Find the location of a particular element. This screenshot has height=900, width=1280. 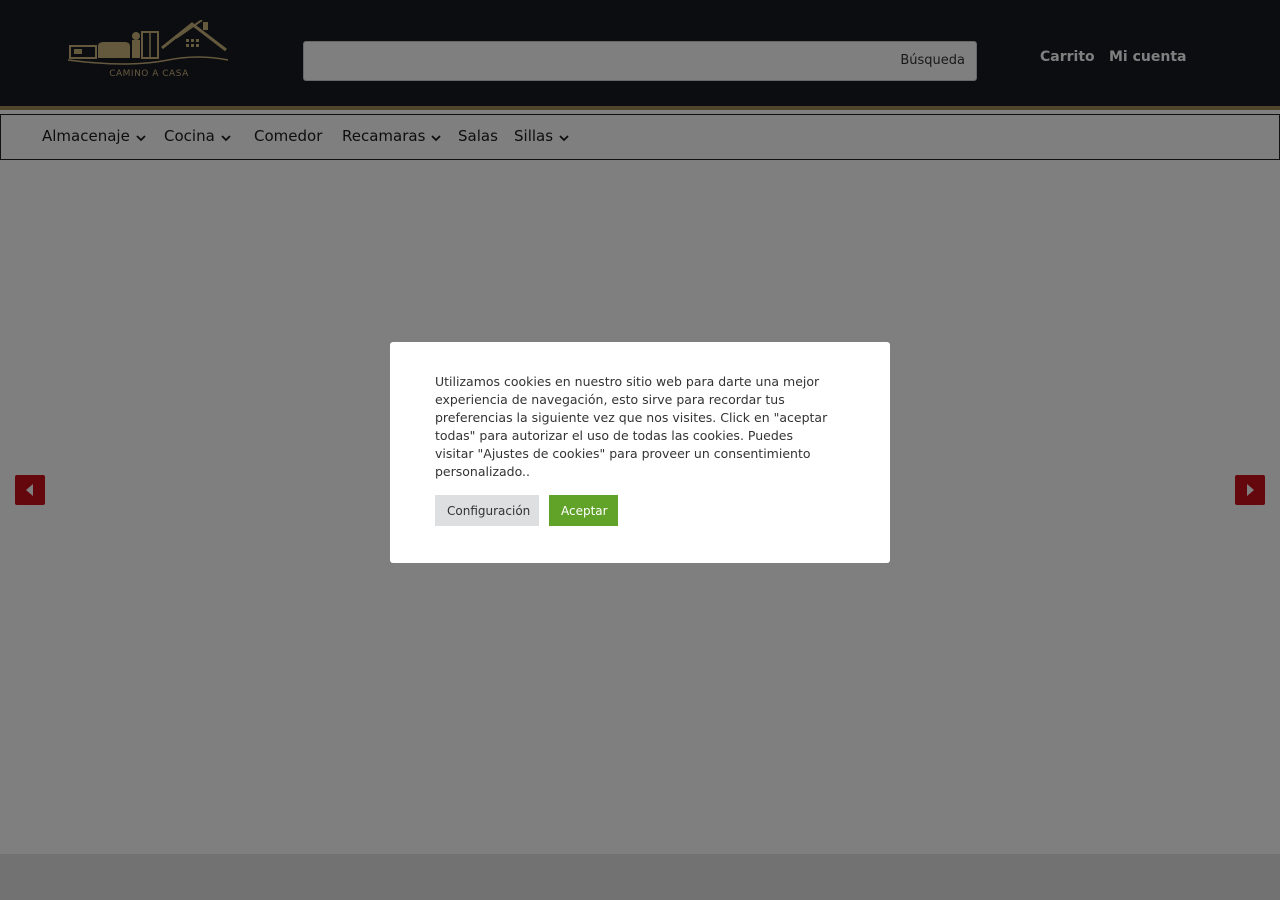

cookie-settings-button: Configuración is located at coordinates (487, 510).